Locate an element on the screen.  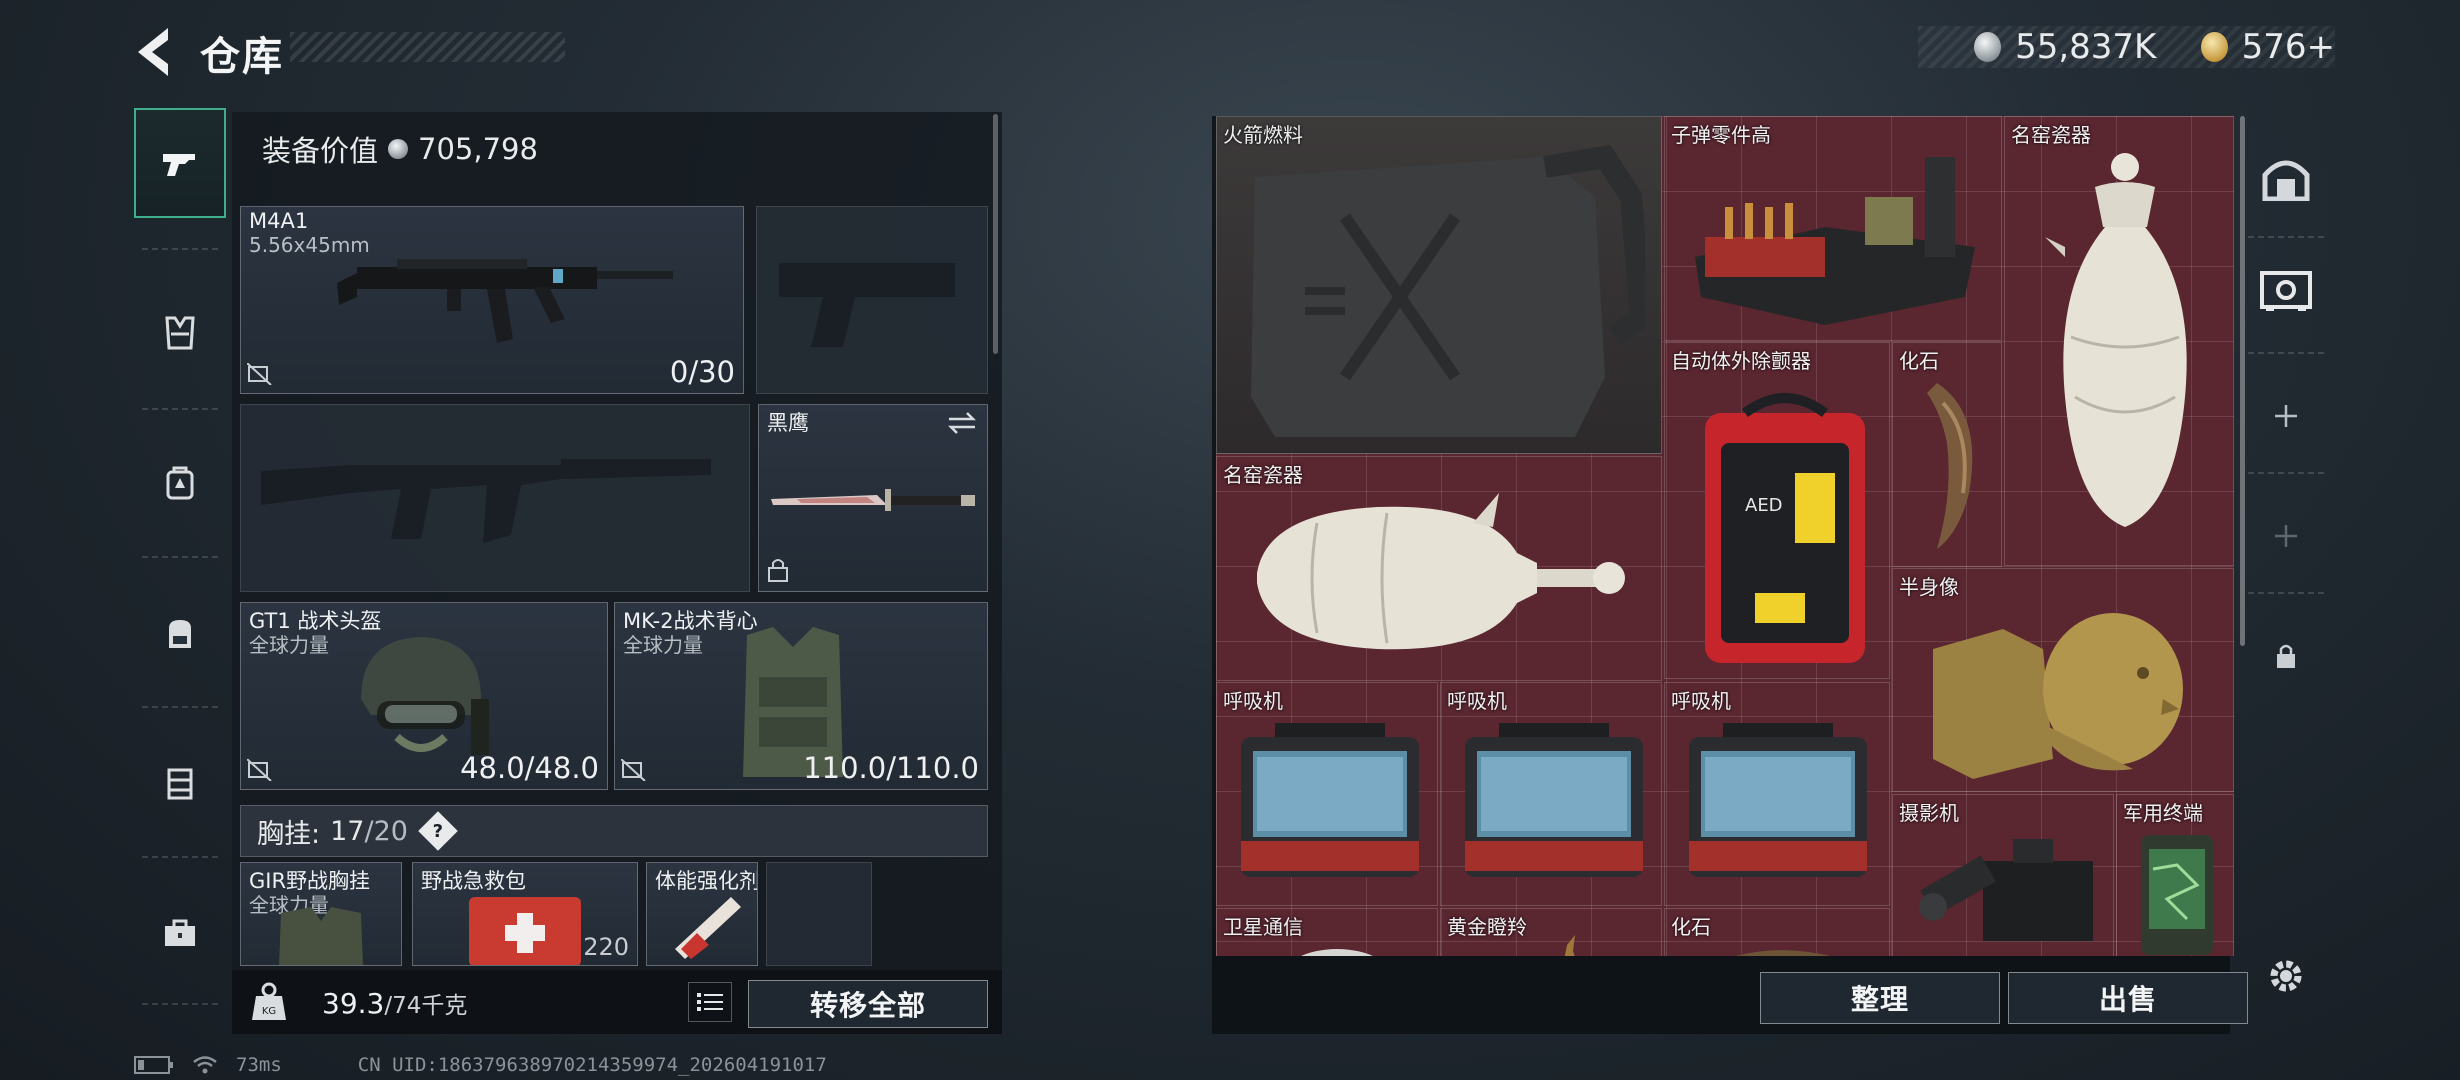
item-name: 自动体外除颤器 is located at coordinates (1741, 361).